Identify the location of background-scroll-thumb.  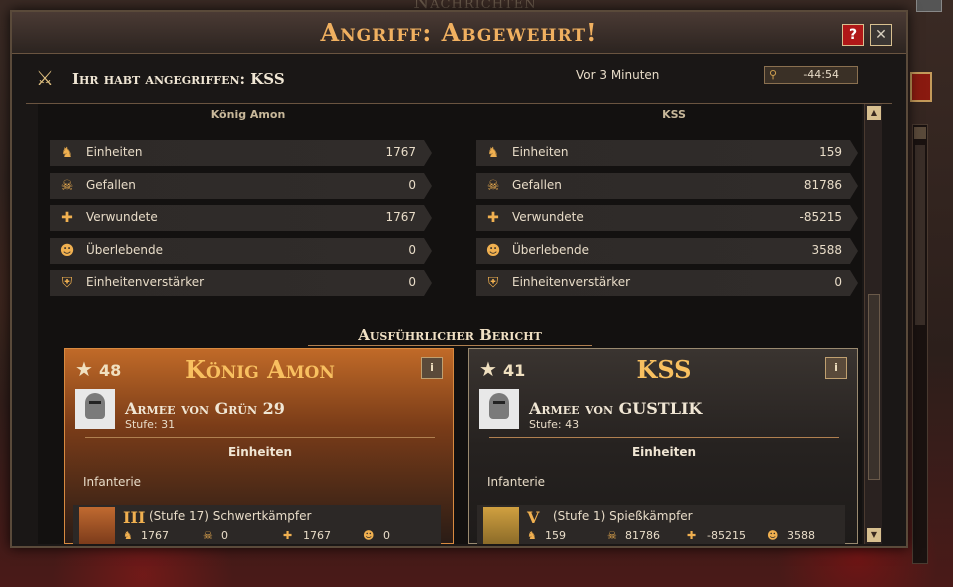
(920, 235).